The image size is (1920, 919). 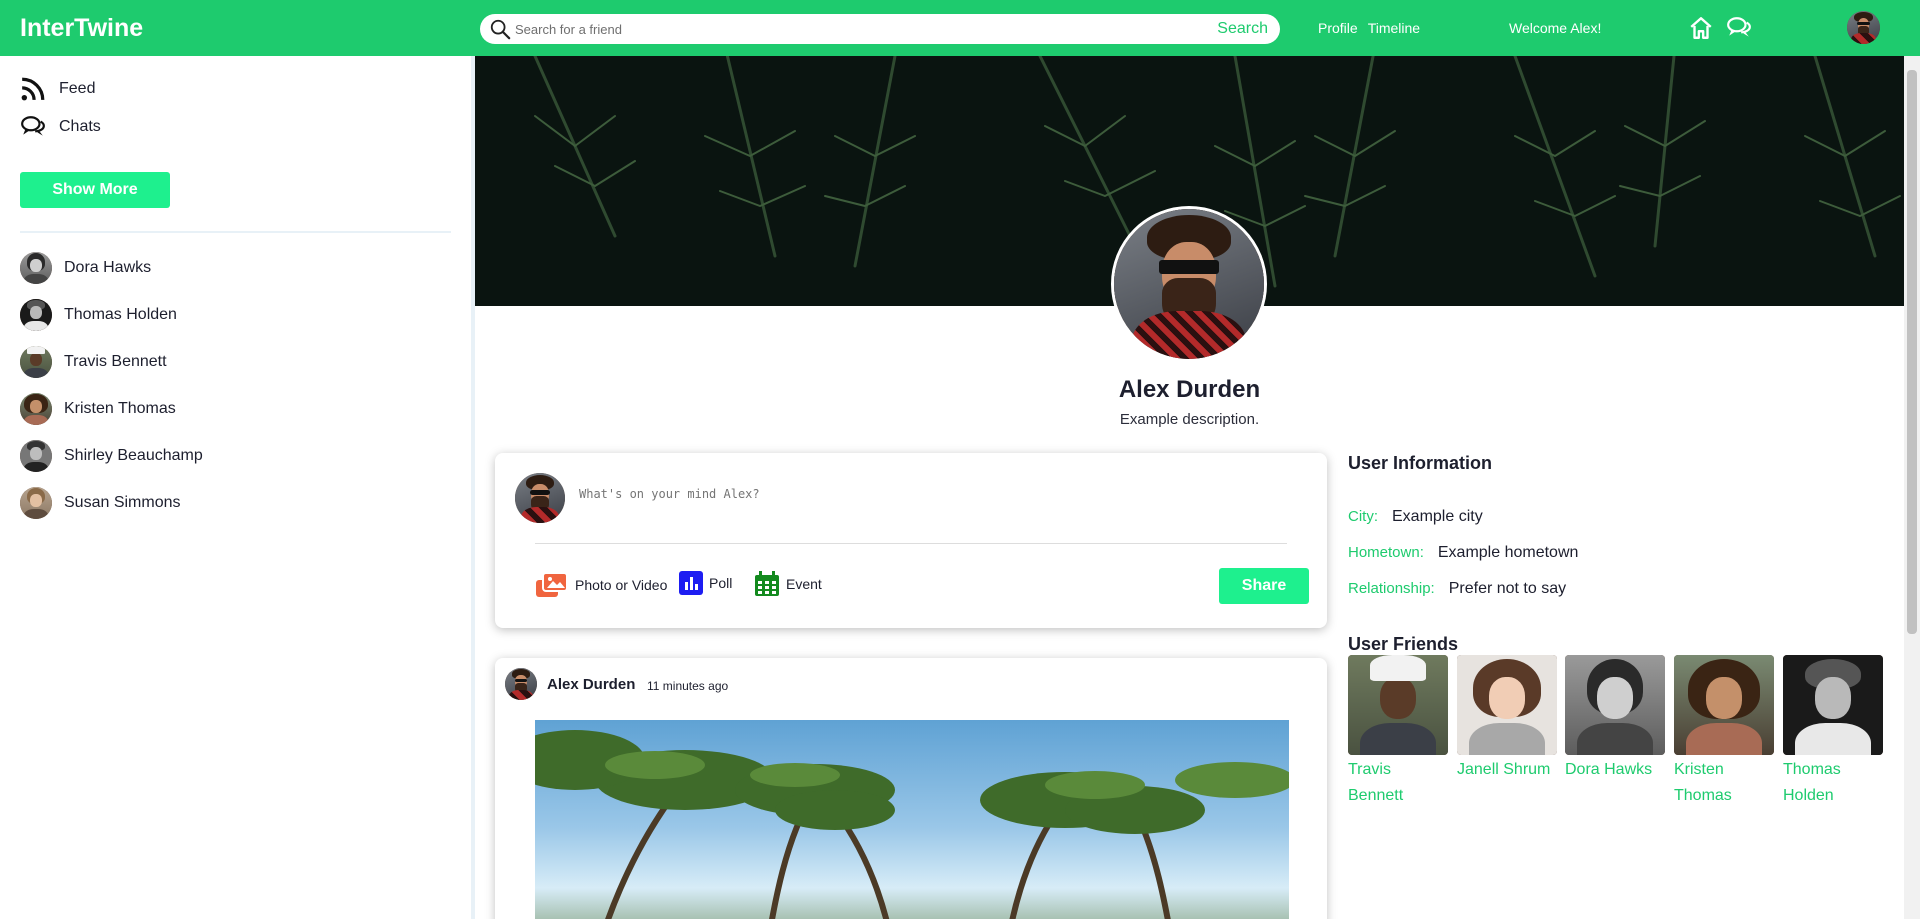 I want to click on sidebar-friend: Thomas Holden, so click(x=98, y=315).